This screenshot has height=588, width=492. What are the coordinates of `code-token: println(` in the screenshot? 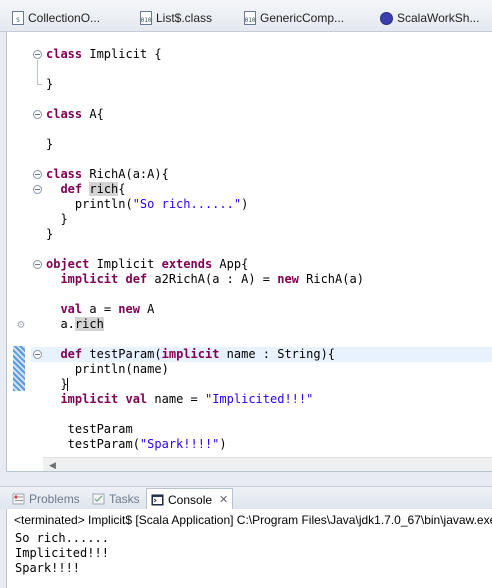 It's located at (89, 204).